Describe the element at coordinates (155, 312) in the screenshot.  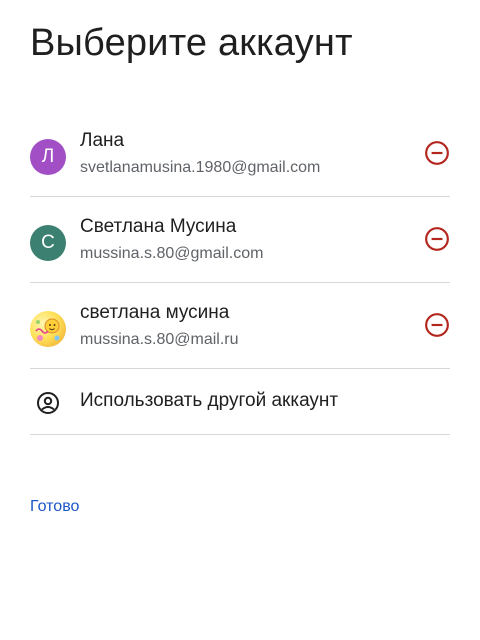
I see `account-name: светлана мусина` at that location.